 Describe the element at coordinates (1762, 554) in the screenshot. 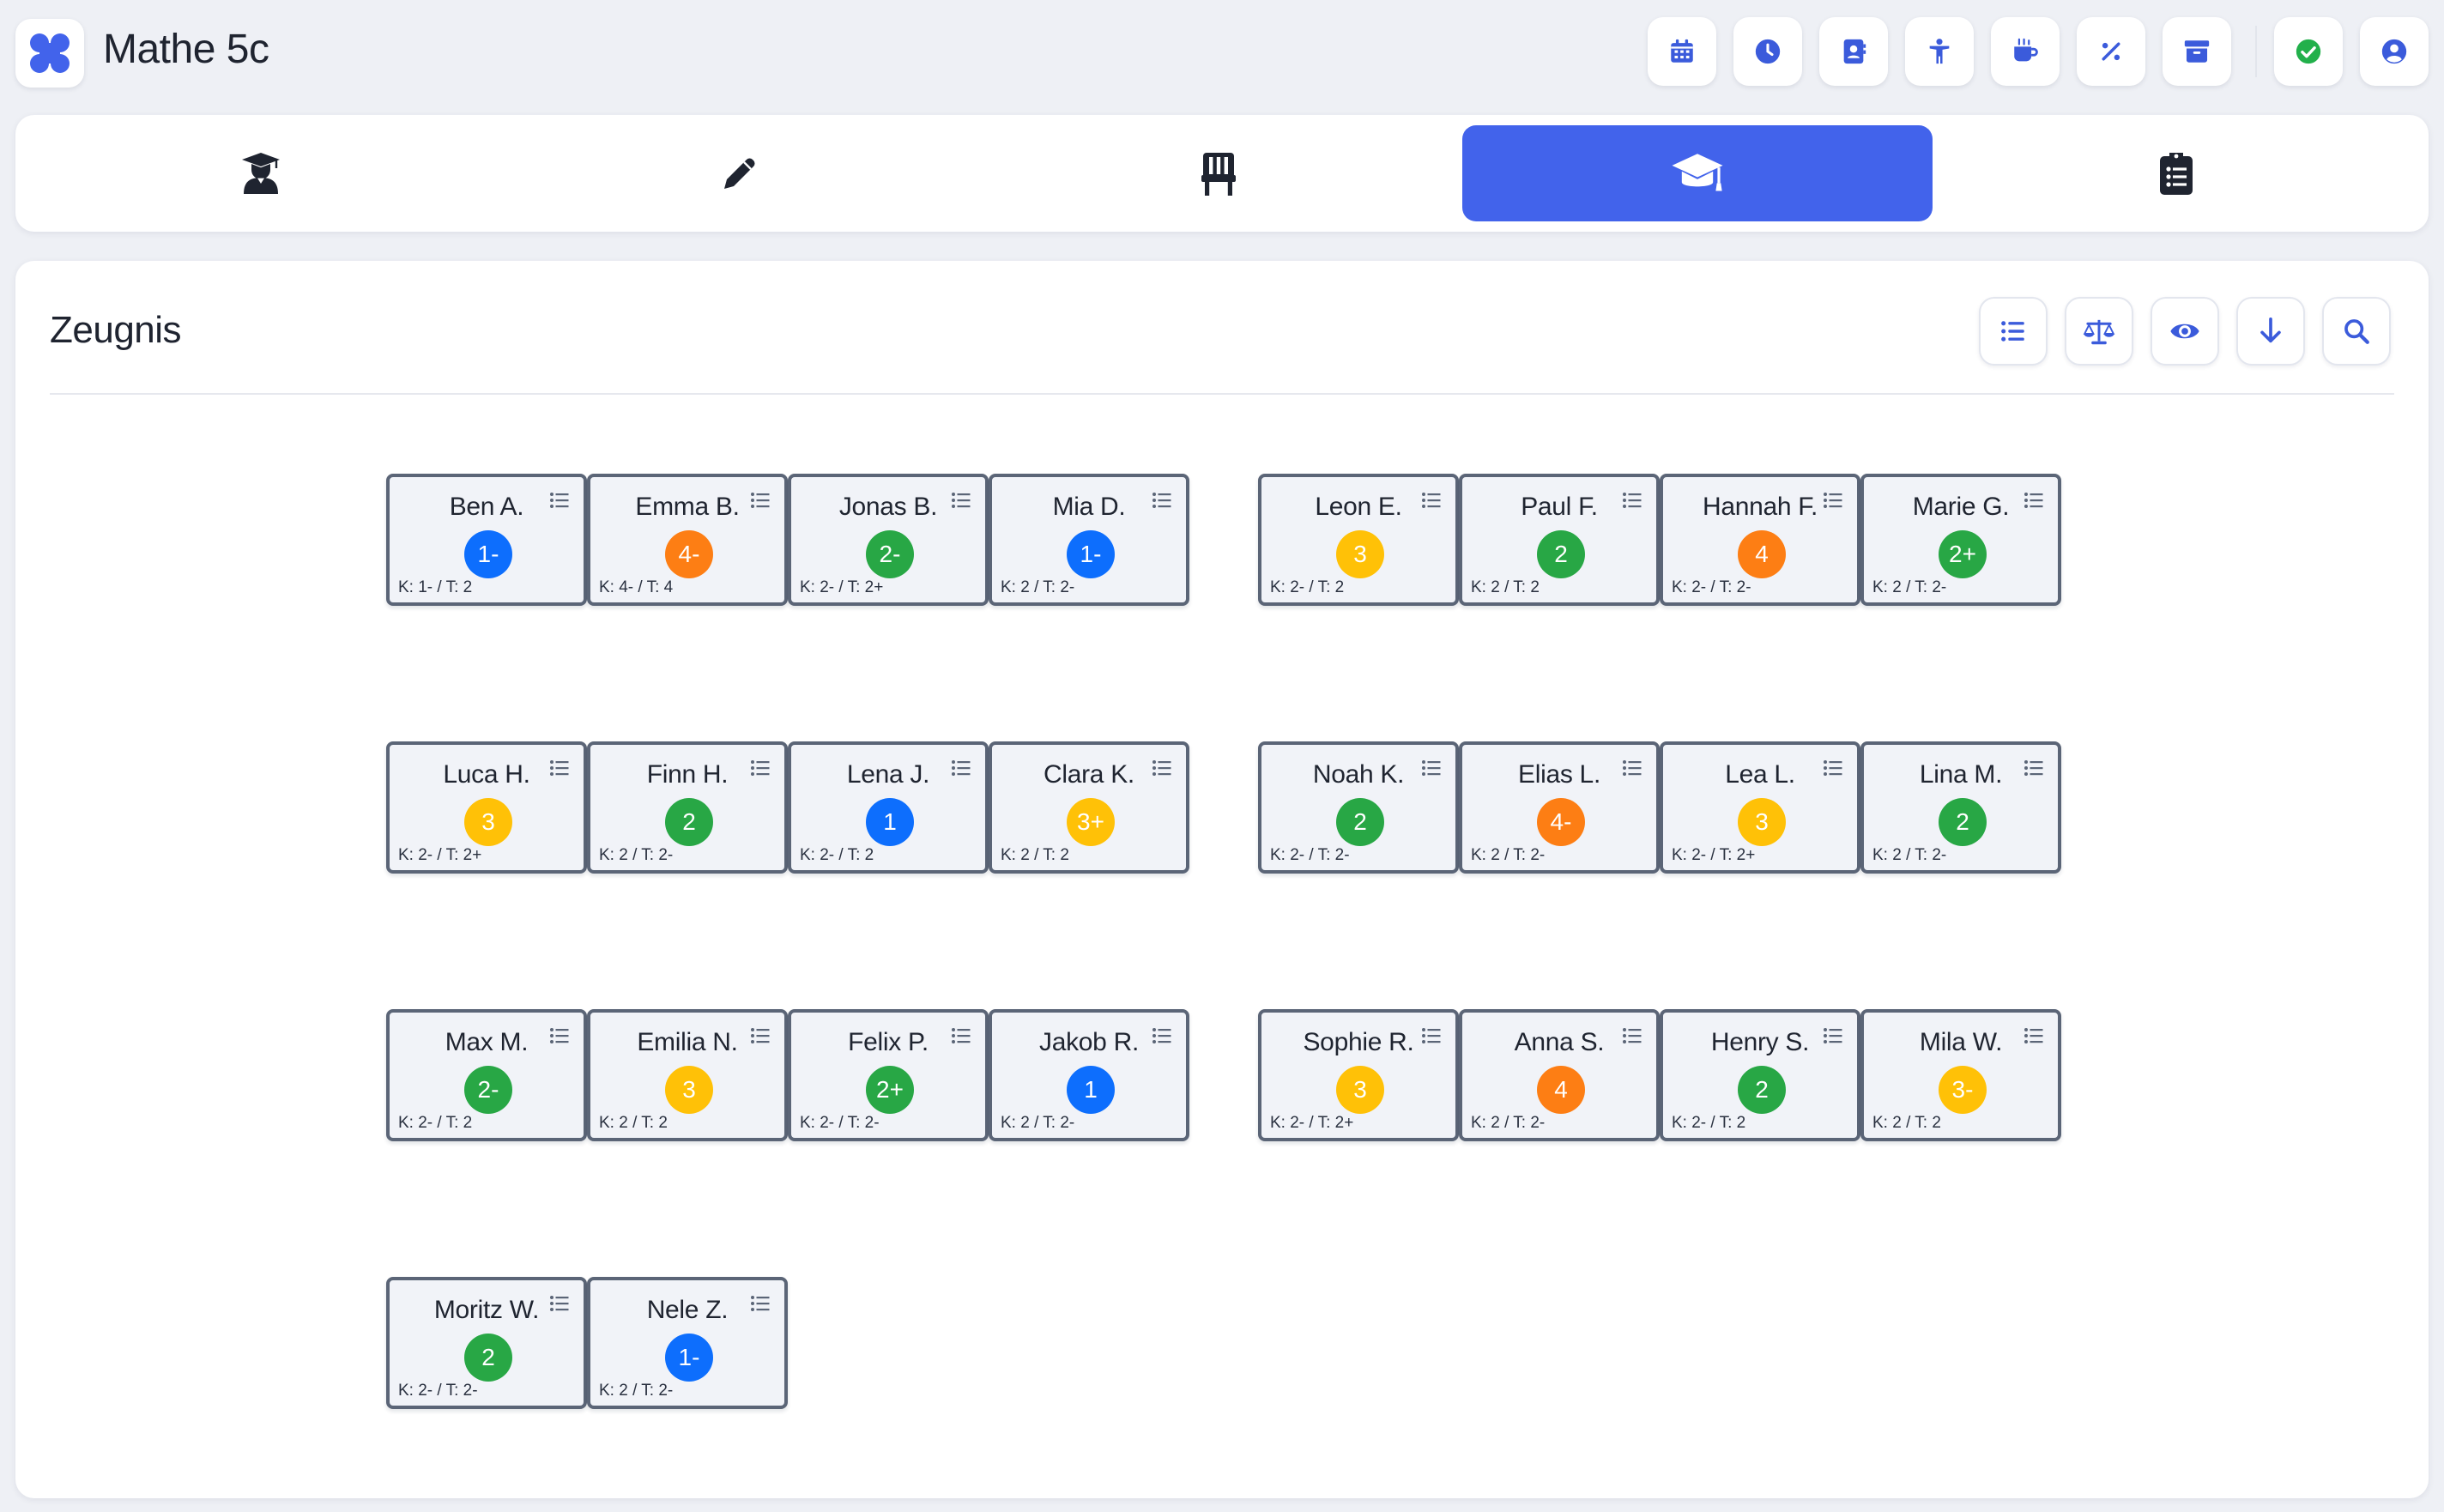

I see `grade-badge: 4` at that location.